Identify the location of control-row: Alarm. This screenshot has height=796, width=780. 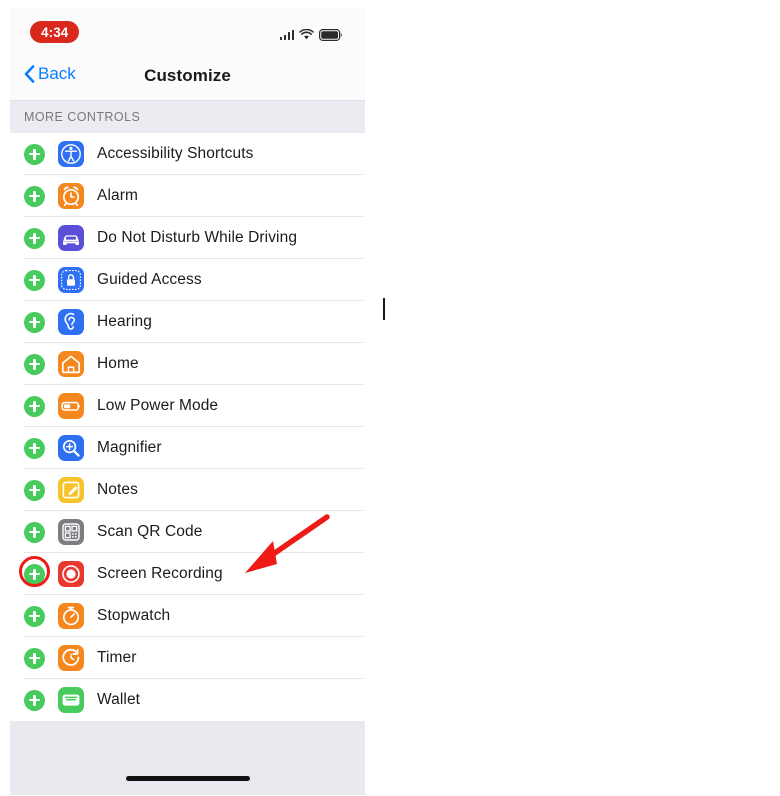
(187, 196).